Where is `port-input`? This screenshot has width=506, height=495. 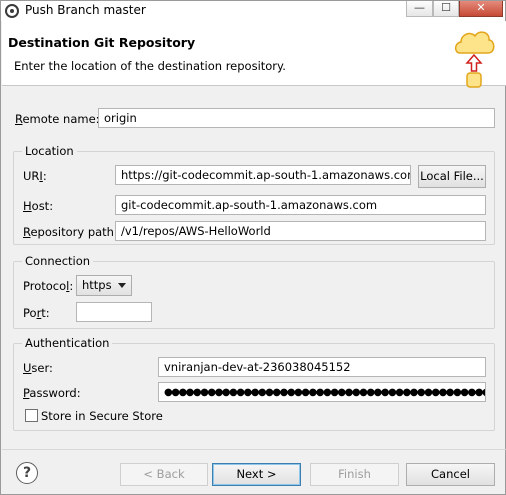
port-input is located at coordinates (114, 312).